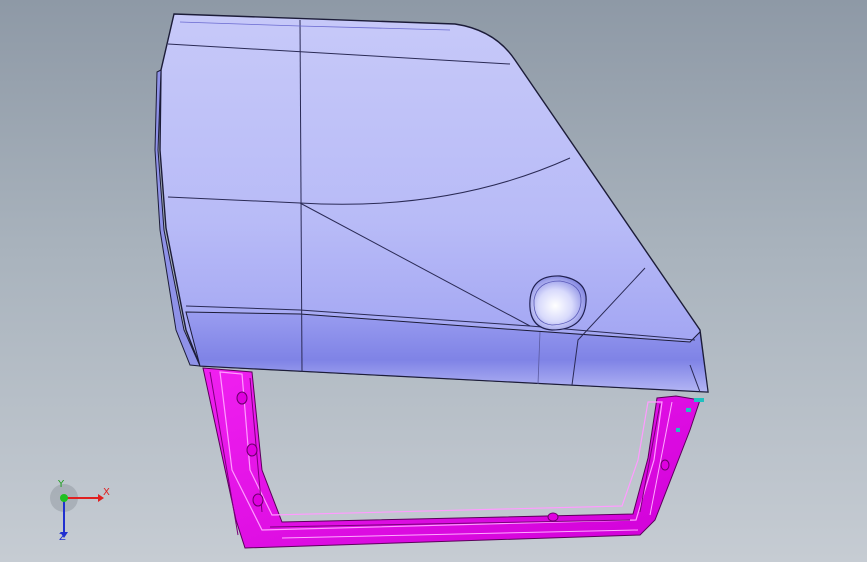 The height and width of the screenshot is (562, 867). Describe the element at coordinates (106, 492) in the screenshot. I see `x-axis-label: X` at that location.